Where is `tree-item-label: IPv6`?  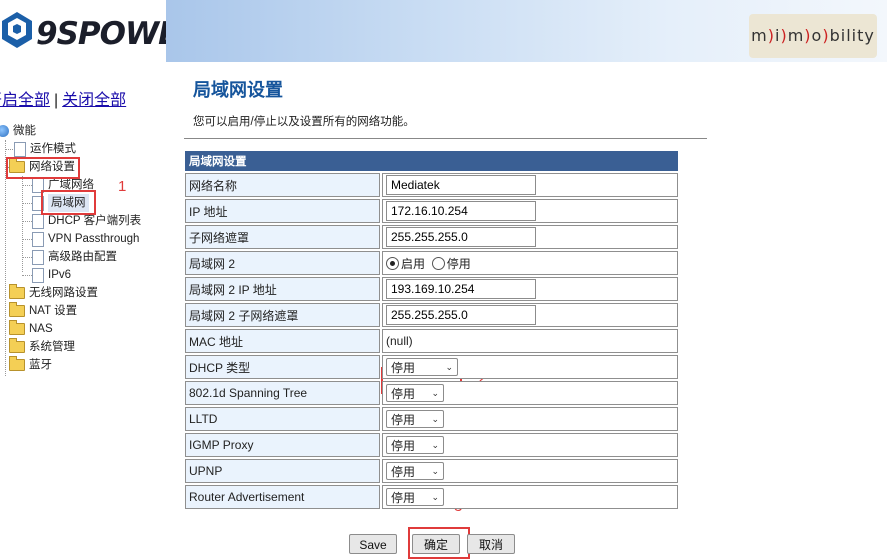 tree-item-label: IPv6 is located at coordinates (60, 275).